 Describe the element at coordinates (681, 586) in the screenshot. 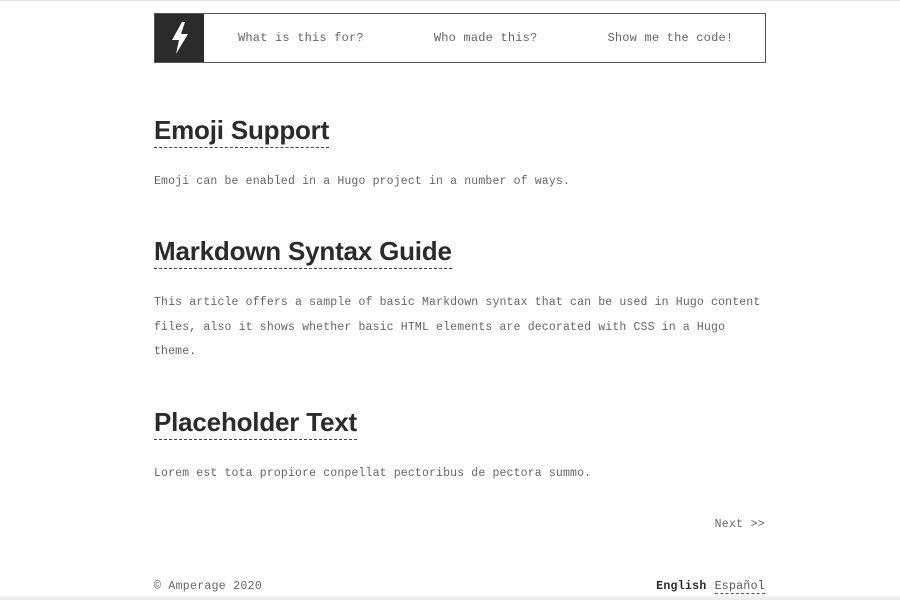

I see `language-current: English` at that location.